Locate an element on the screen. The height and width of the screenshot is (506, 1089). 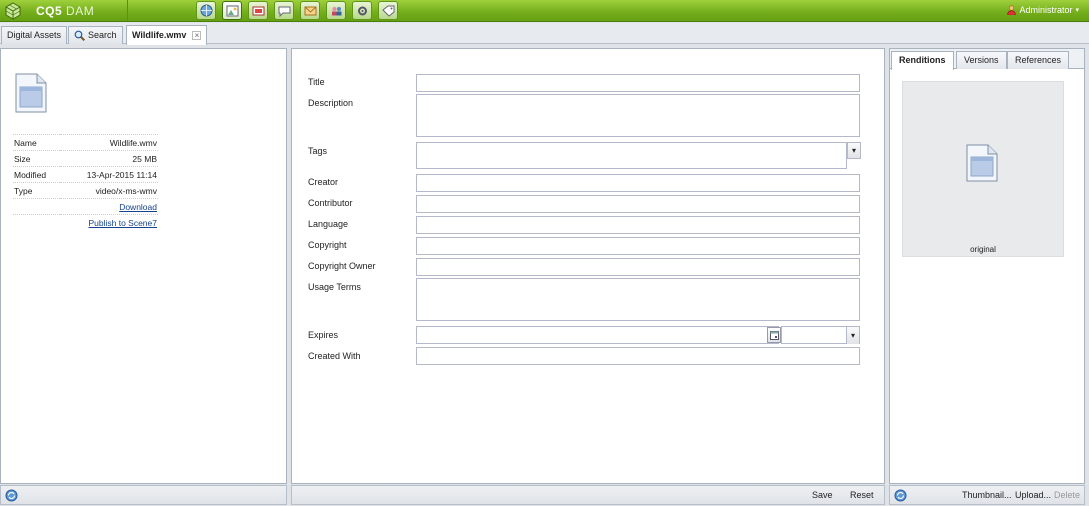
creator-field is located at coordinates (638, 183).